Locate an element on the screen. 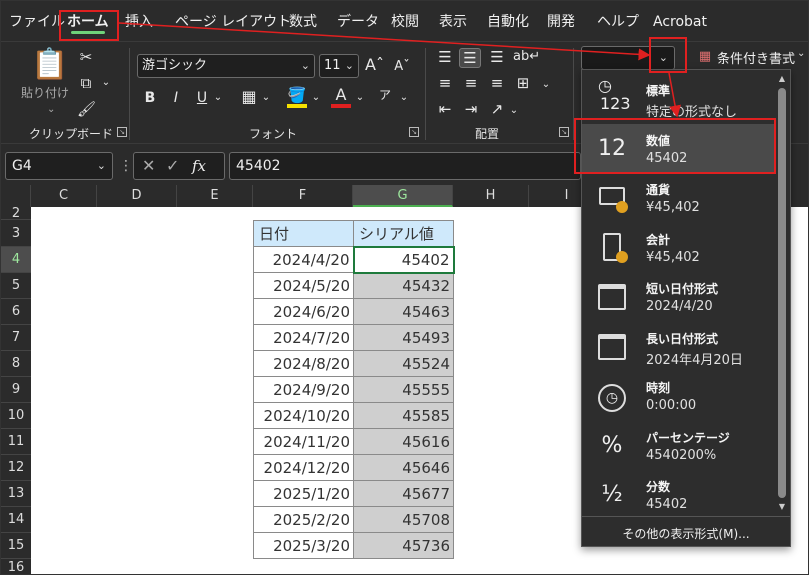  column-header-c: C is located at coordinates (64, 196).